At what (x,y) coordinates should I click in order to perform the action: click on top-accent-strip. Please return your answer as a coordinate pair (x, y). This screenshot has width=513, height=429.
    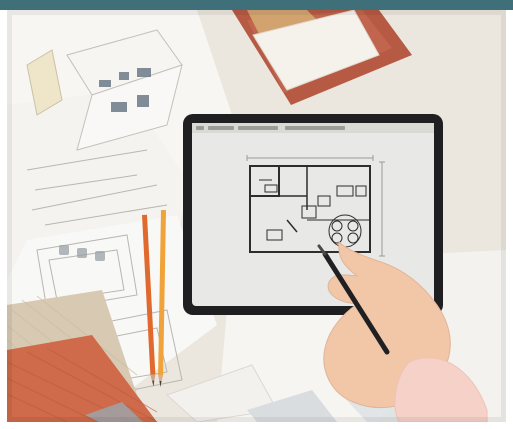
    Looking at the image, I should click on (256, 5).